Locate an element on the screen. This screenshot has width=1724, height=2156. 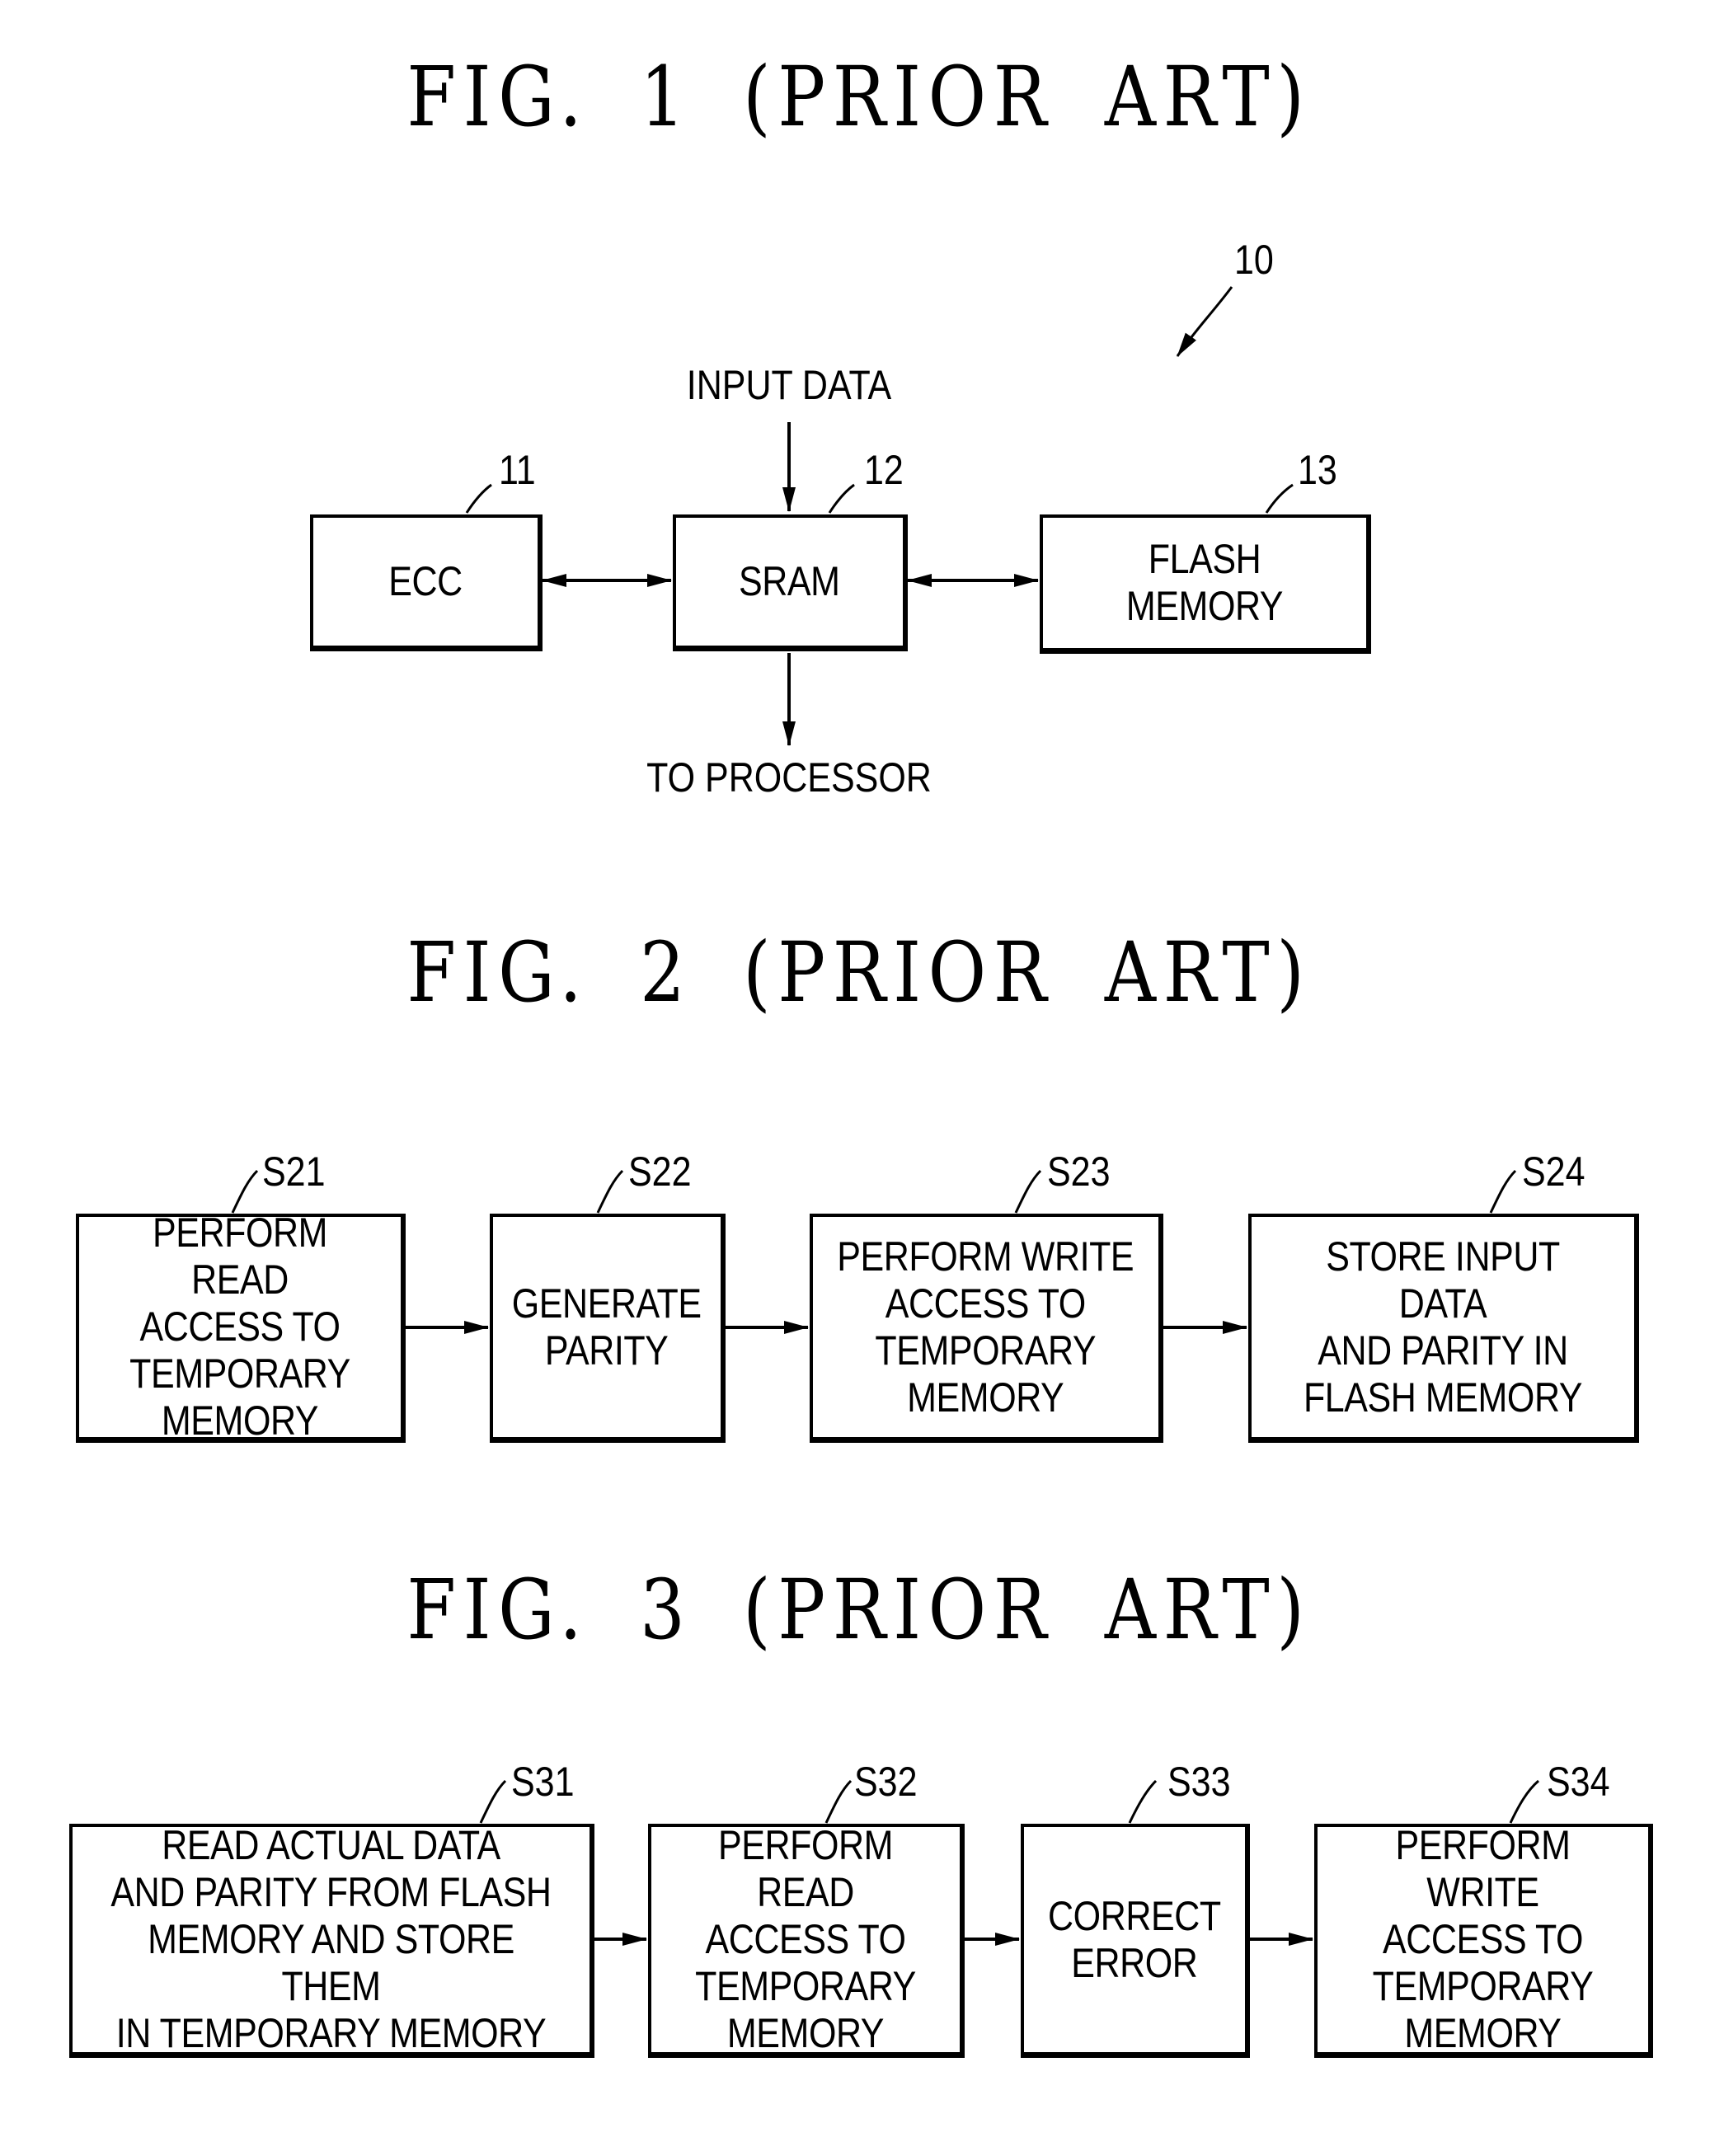
step-ref-s23: S23 is located at coordinates (1079, 1172).